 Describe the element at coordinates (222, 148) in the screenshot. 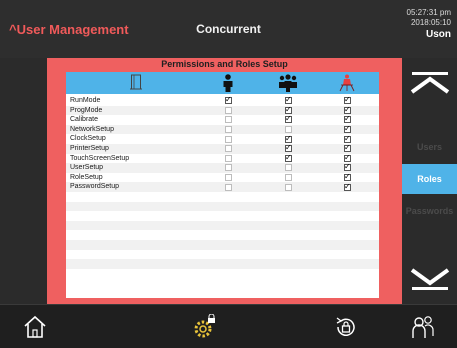

I see `table-row: PrinterSetup` at that location.